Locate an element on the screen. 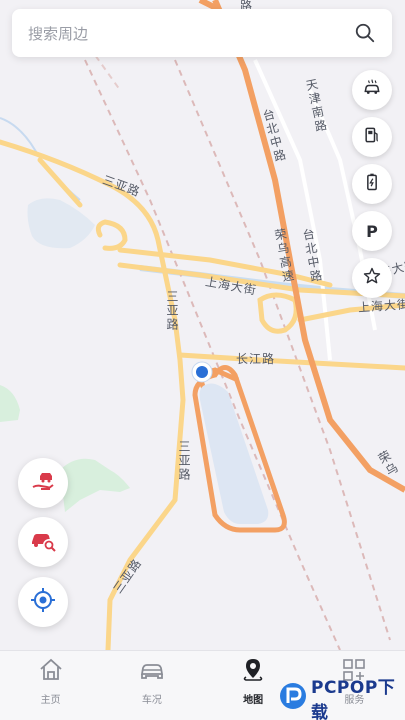 This screenshot has height=720, width=405. hand-car-button is located at coordinates (43, 483).